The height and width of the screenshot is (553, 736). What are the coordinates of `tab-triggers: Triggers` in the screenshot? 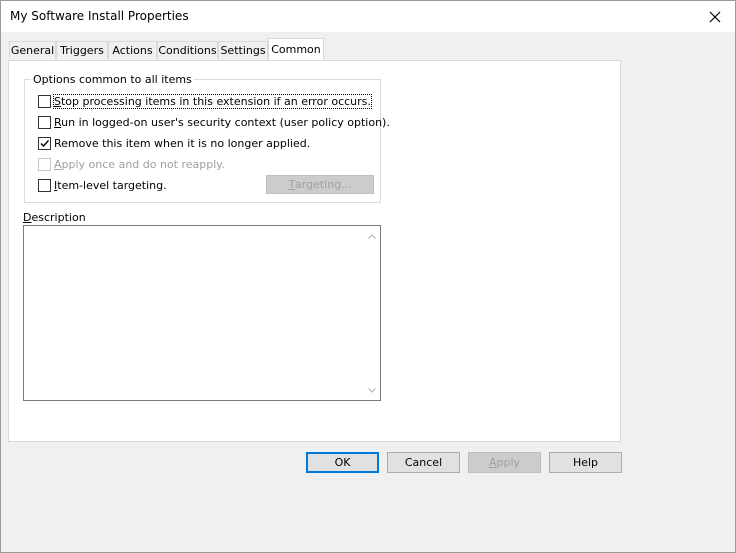 It's located at (82, 50).